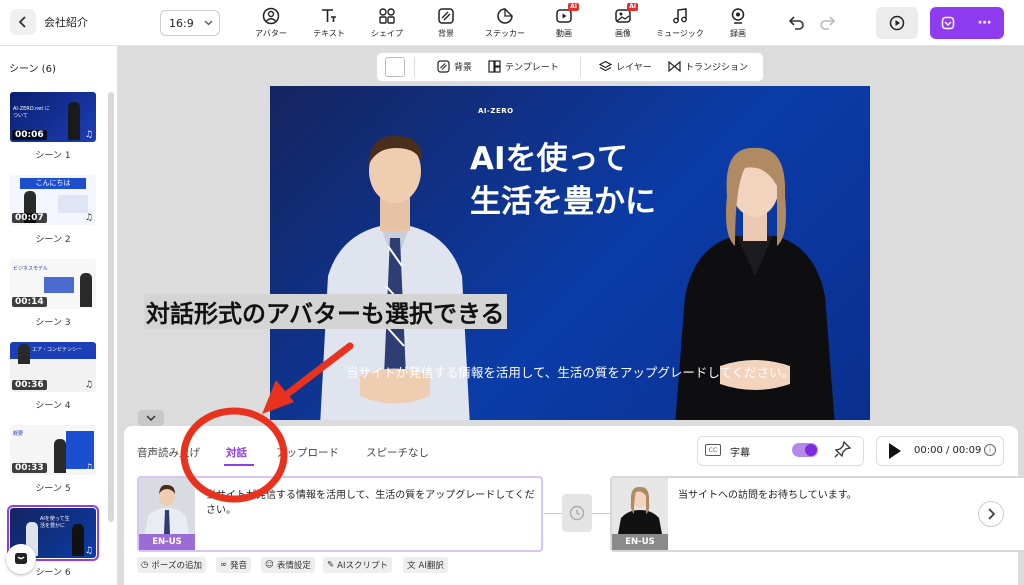 The height and width of the screenshot is (585, 1024). I want to click on scene-duration: 00:14, so click(29, 302).